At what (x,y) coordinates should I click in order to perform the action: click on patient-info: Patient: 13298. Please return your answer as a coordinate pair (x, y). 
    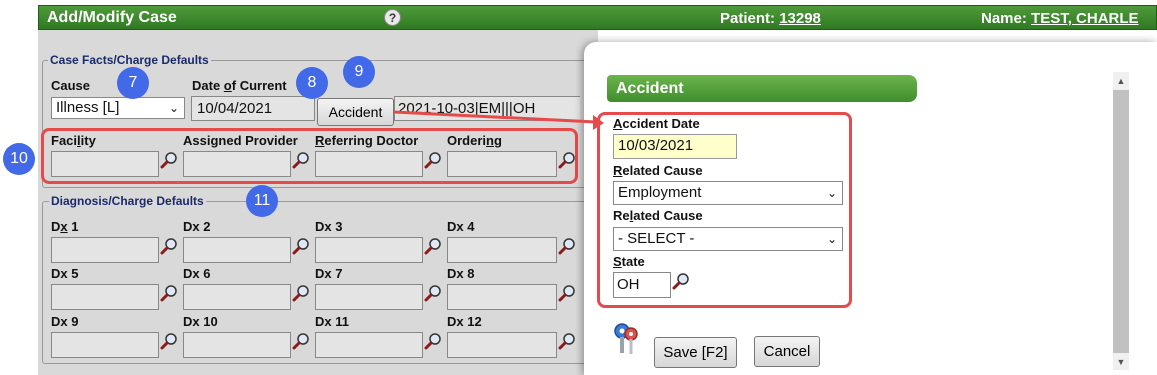
    Looking at the image, I should click on (770, 18).